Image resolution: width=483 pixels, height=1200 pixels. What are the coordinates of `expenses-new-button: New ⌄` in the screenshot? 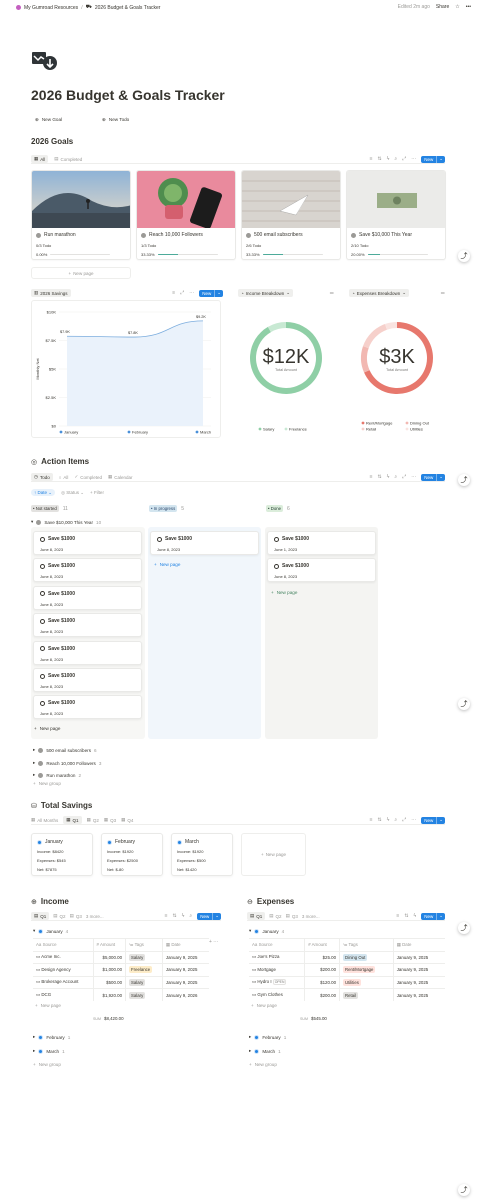 It's located at (433, 916).